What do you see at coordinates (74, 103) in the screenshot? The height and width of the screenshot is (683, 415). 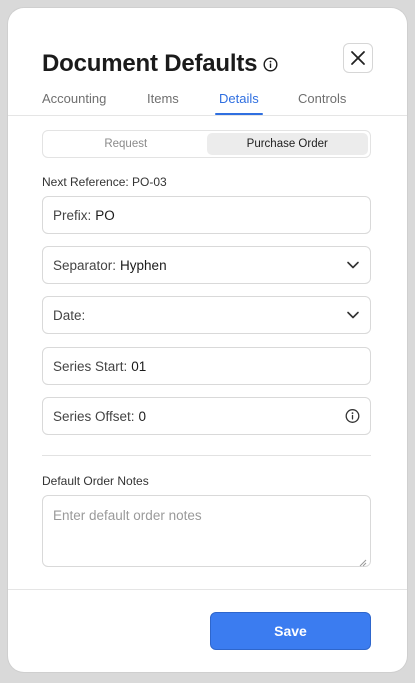 I see `tab-accounting: Accounting` at bounding box center [74, 103].